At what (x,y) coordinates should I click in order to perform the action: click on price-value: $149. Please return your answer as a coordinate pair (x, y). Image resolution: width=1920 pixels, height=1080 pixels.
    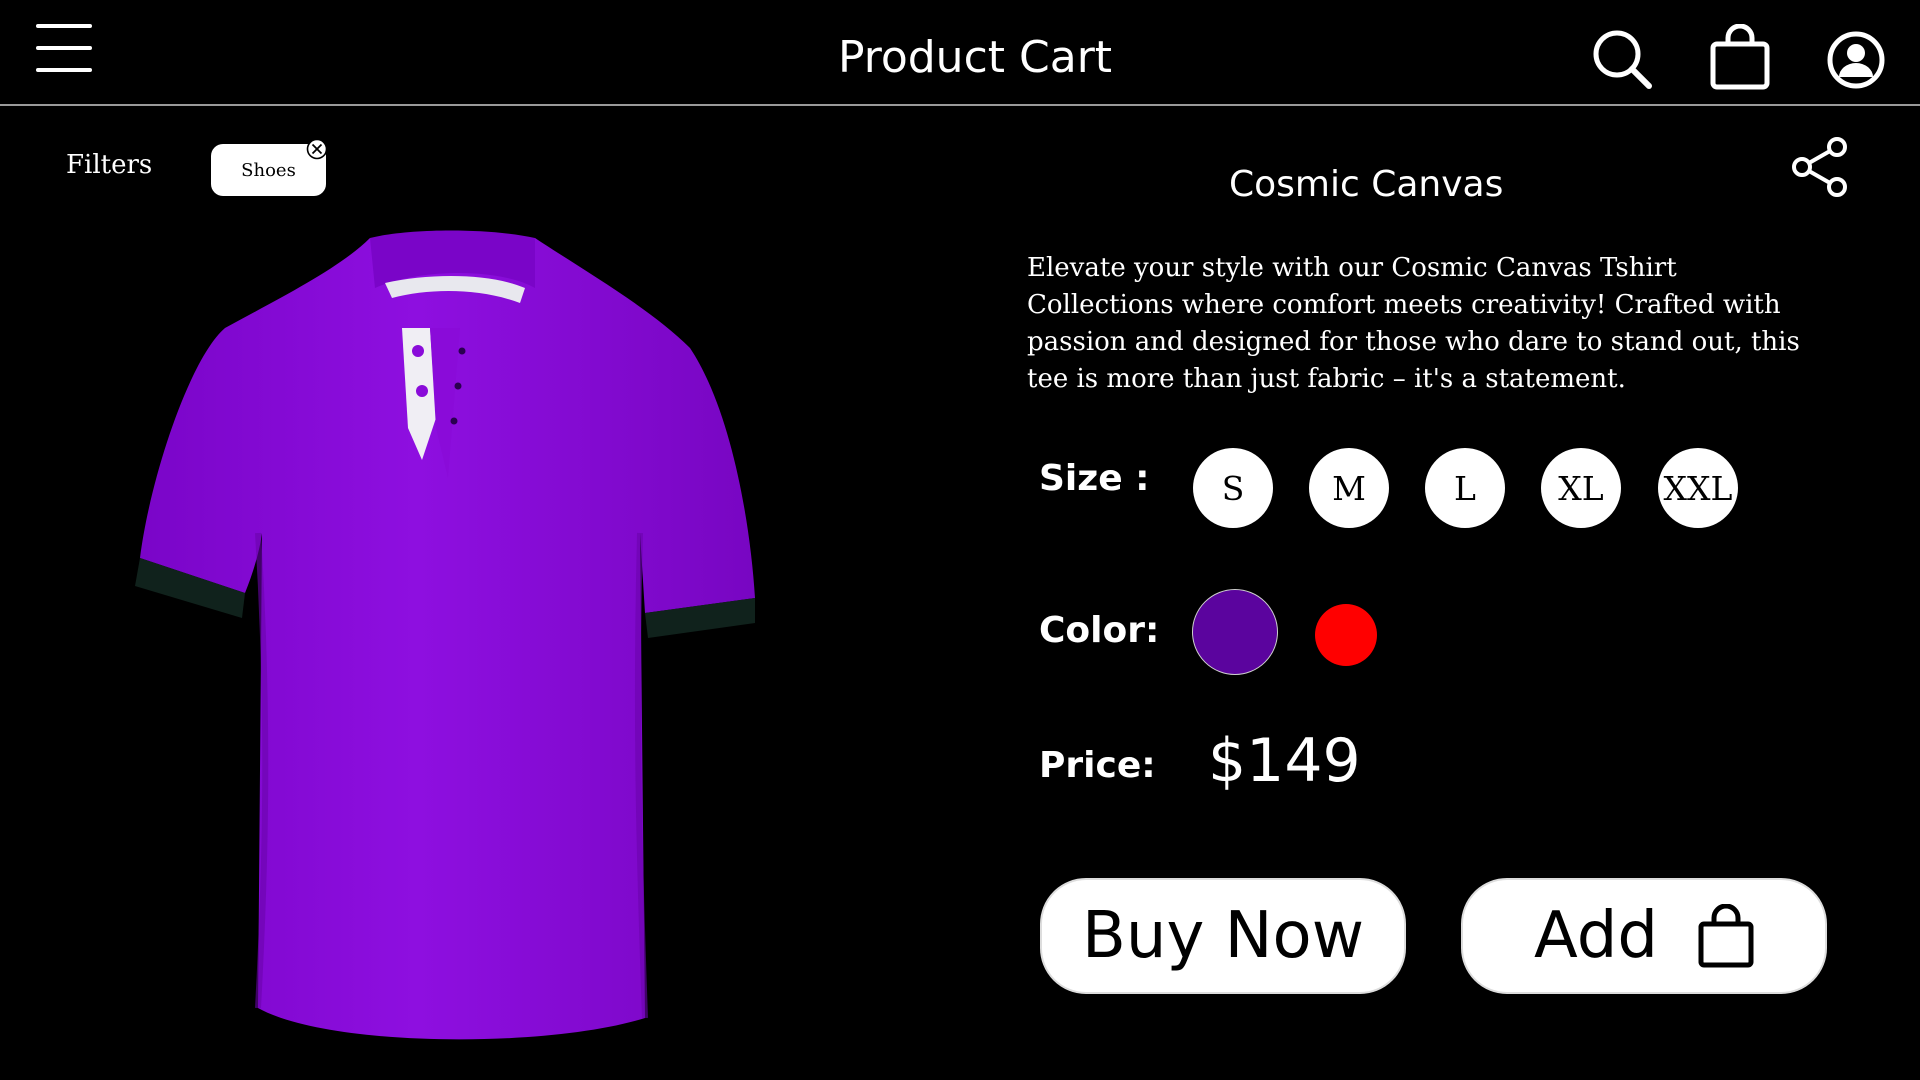
    Looking at the image, I should click on (1284, 761).